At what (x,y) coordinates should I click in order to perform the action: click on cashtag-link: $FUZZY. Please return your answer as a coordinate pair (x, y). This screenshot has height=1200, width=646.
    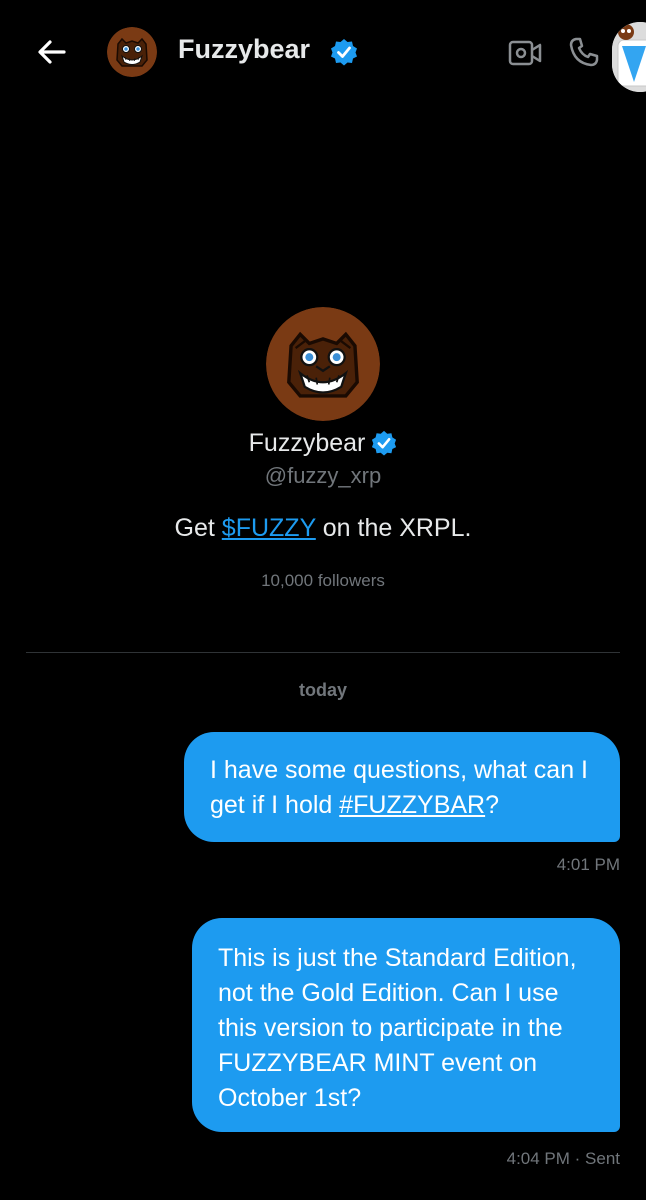
    Looking at the image, I should click on (269, 528).